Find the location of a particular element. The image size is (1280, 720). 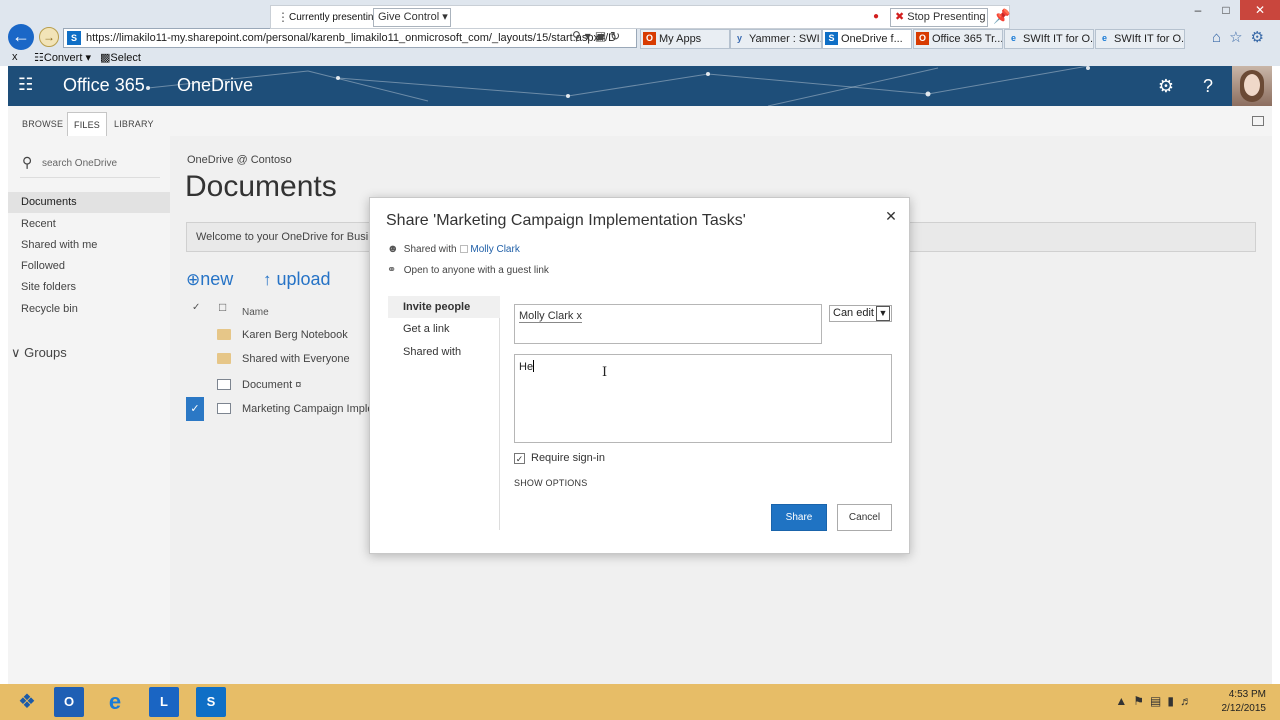

sidebar-item-shared-with-me: Shared with me is located at coordinates (89, 245).